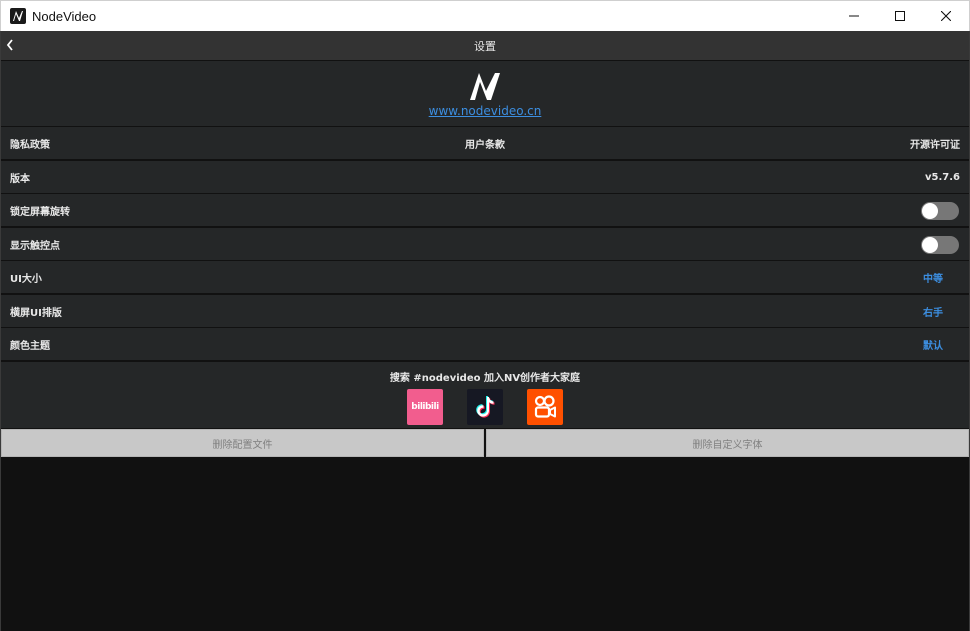 Image resolution: width=970 pixels, height=631 pixels. Describe the element at coordinates (933, 277) in the screenshot. I see `ui-size-value: 中等` at that location.